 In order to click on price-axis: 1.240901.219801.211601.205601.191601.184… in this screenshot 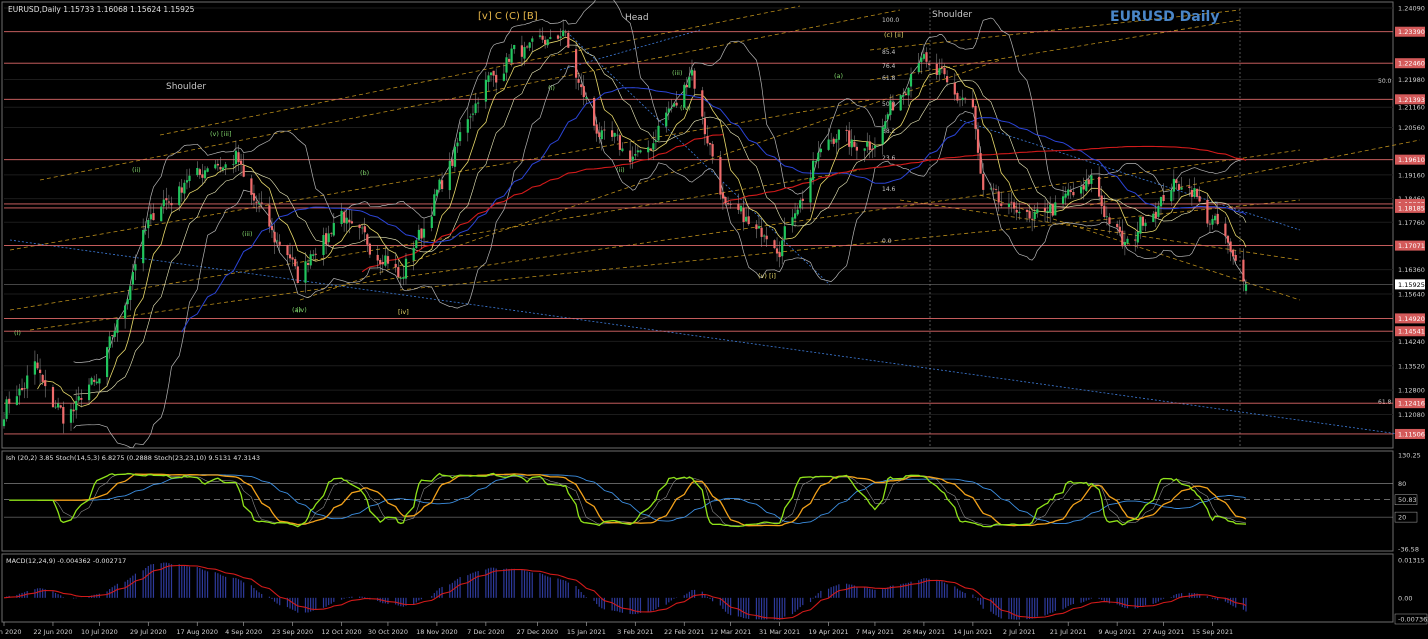, I will do `click(1410, 222)`.